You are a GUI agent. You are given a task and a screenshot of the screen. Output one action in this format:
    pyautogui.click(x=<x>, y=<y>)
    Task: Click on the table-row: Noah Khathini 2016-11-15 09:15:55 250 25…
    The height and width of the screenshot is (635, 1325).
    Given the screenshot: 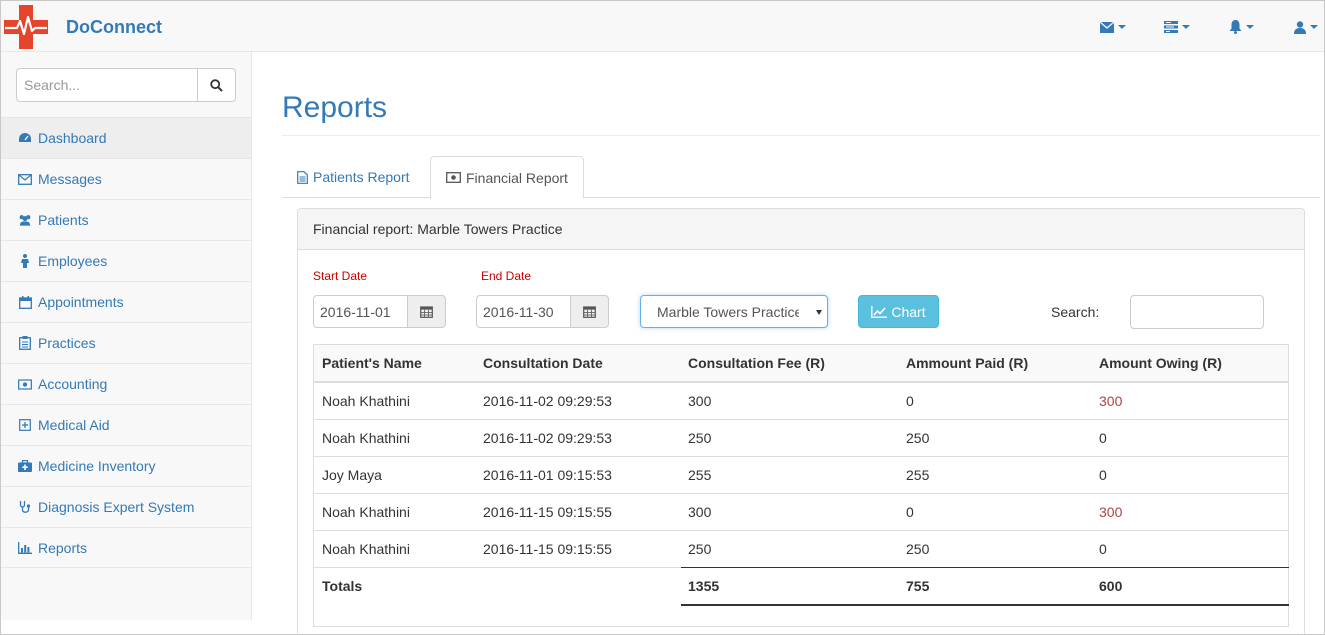 What is the action you would take?
    pyautogui.click(x=801, y=548)
    